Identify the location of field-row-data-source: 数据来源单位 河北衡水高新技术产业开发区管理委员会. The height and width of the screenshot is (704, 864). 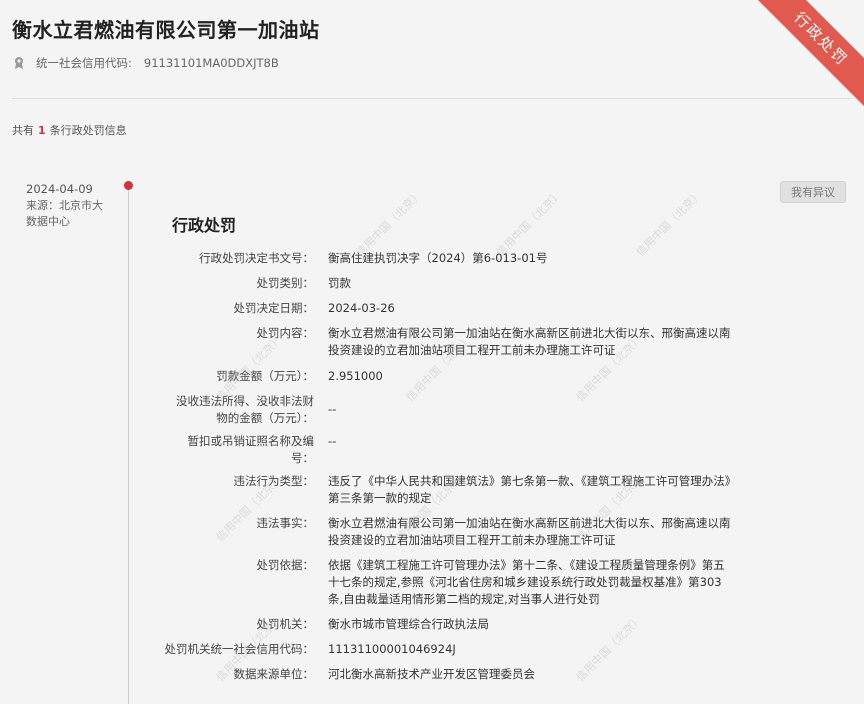
(455, 674).